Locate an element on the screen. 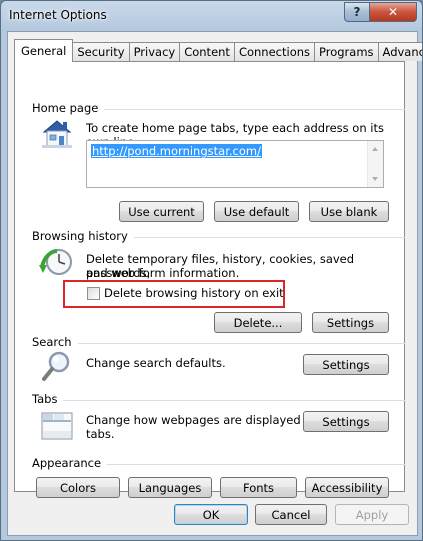 The image size is (423, 541). help-button: ? is located at coordinates (357, 12).